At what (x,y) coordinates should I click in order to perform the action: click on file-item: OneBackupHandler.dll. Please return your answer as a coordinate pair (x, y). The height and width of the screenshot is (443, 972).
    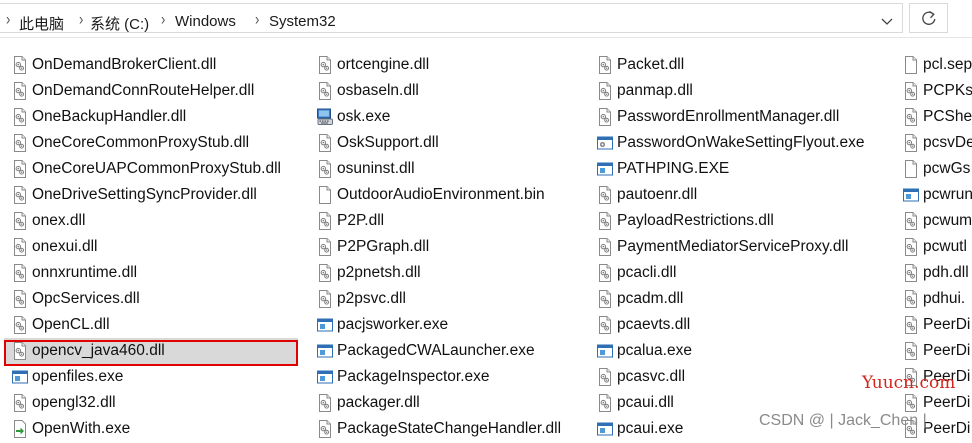
    Looking at the image, I should click on (93, 117).